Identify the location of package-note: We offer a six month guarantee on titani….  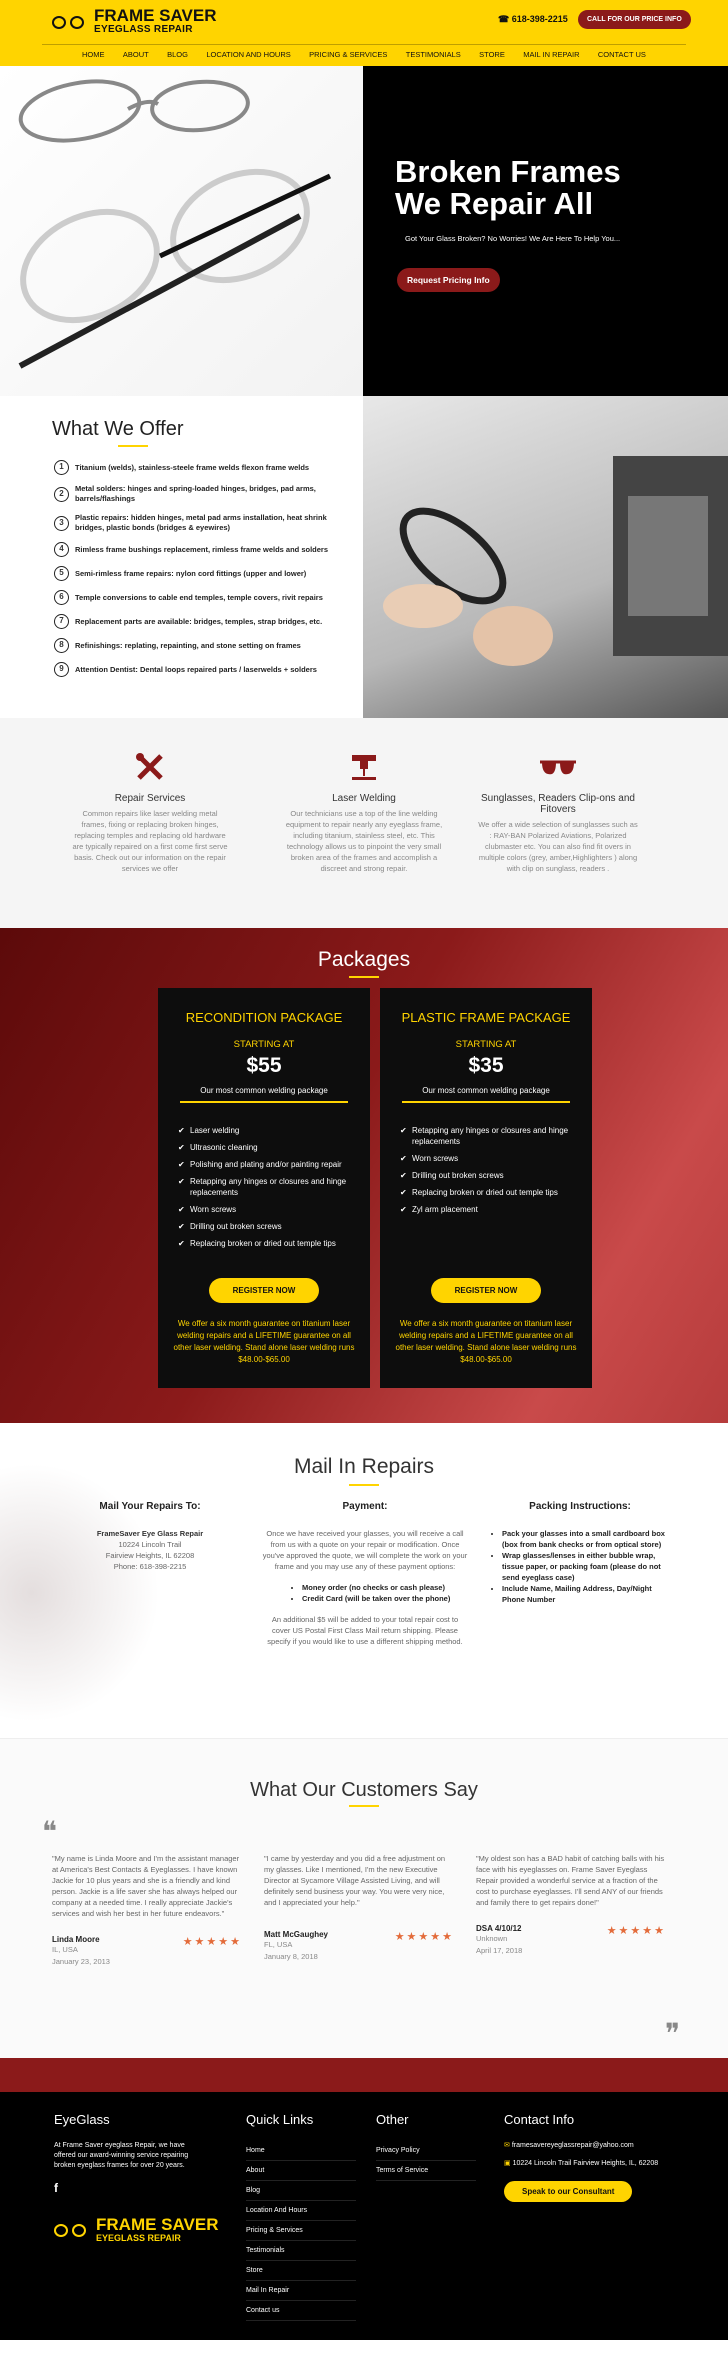
(486, 1341).